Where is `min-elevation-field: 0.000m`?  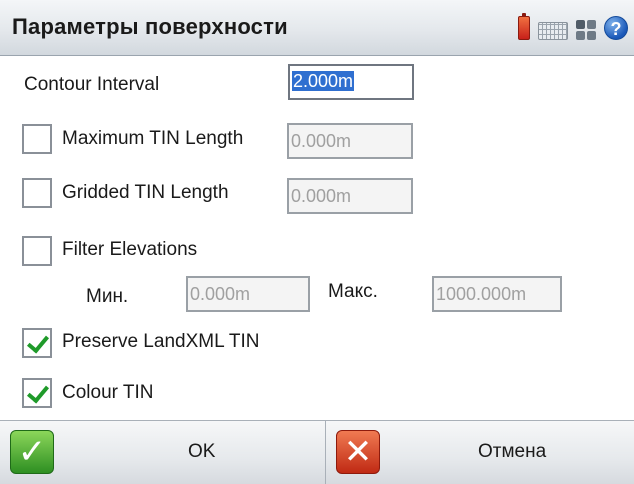
min-elevation-field: 0.000m is located at coordinates (248, 294).